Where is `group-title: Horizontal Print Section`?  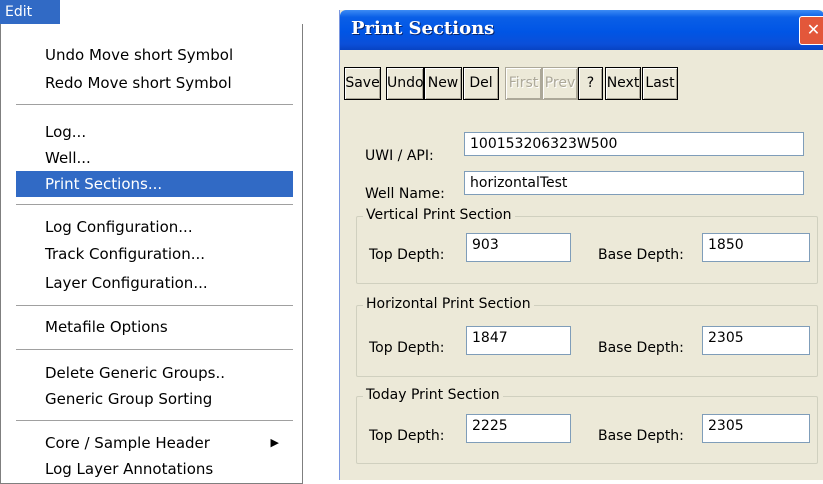 group-title: Horizontal Print Section is located at coordinates (448, 304).